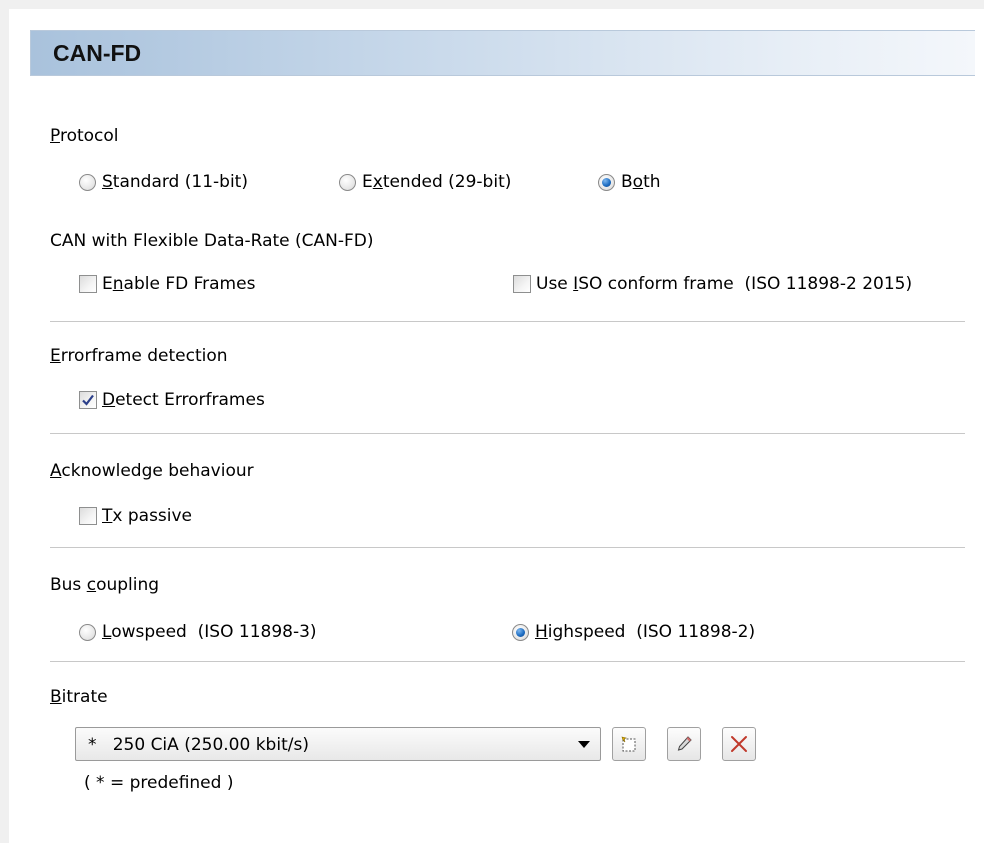 This screenshot has height=843, width=984. I want to click on page-title: CAN-FD, so click(97, 53).